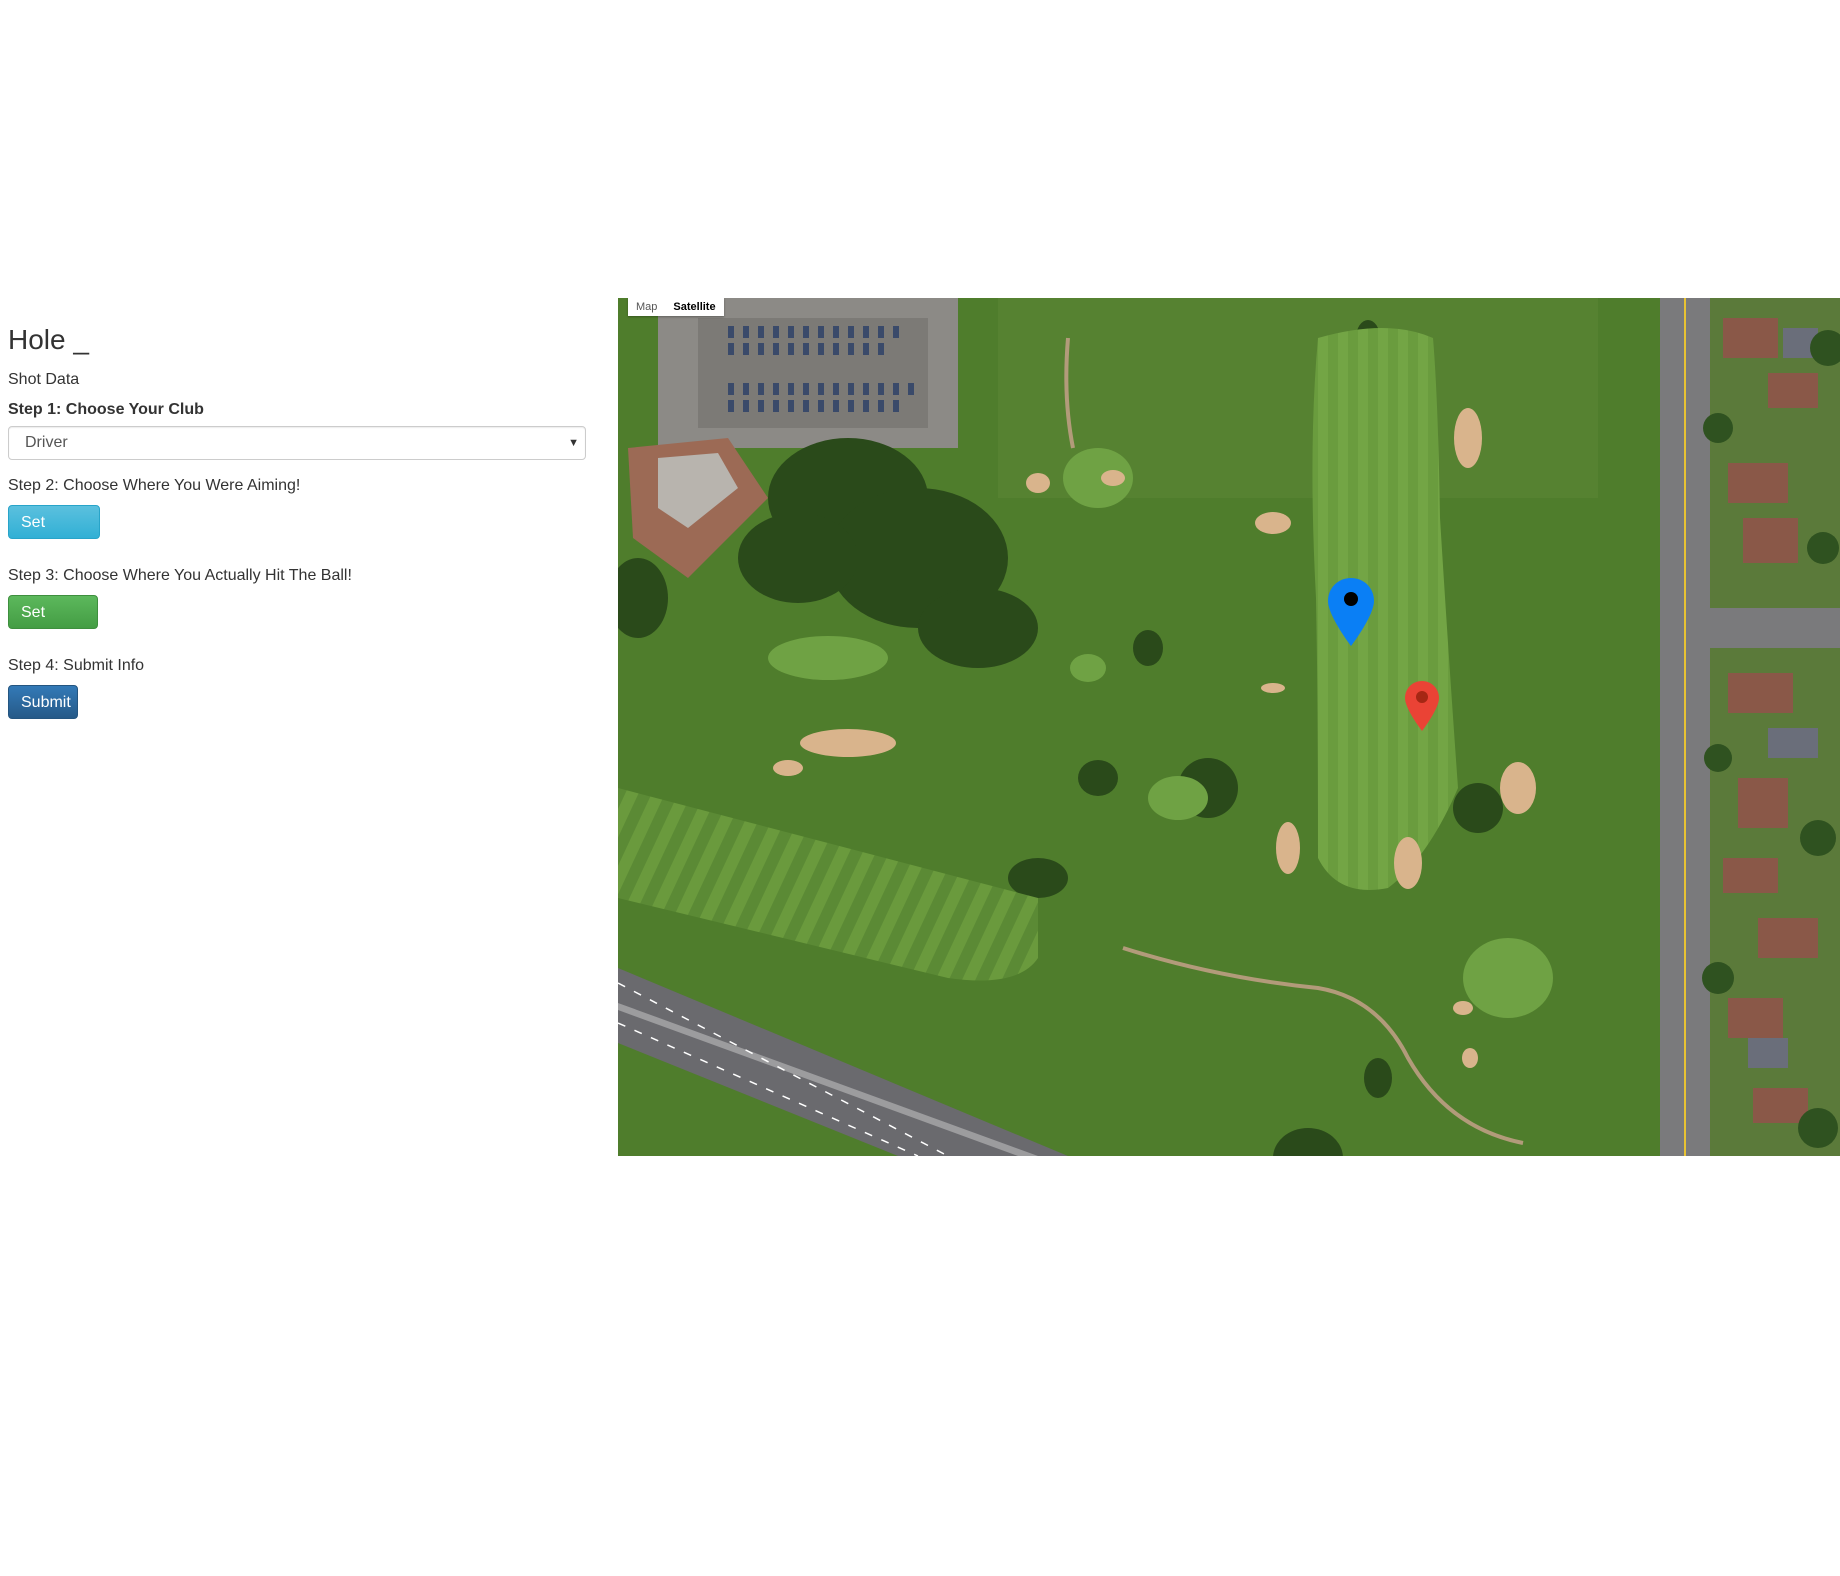 The width and height of the screenshot is (1840, 1576). What do you see at coordinates (46, 442) in the screenshot?
I see `club-select-value: Driver` at bounding box center [46, 442].